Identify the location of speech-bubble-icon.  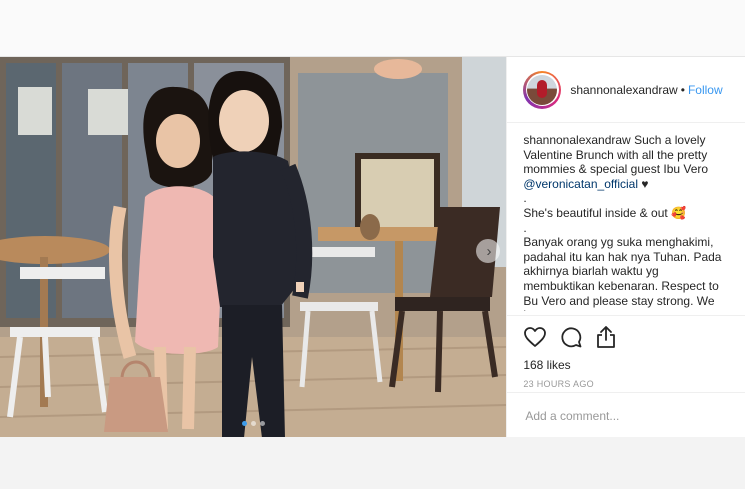
(571, 337).